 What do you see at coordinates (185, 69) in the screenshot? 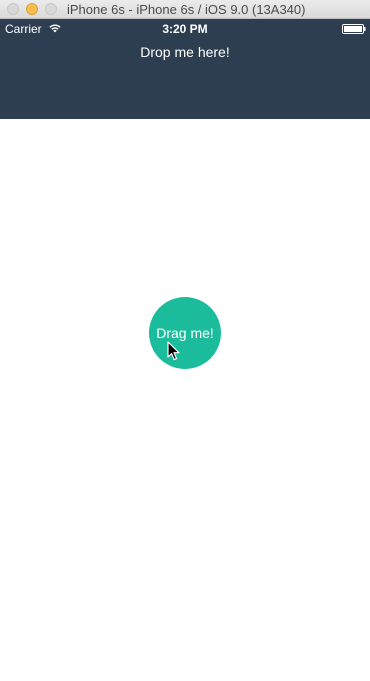
I see `drop-zone: Carrier 3:20 PM Drop me here!` at bounding box center [185, 69].